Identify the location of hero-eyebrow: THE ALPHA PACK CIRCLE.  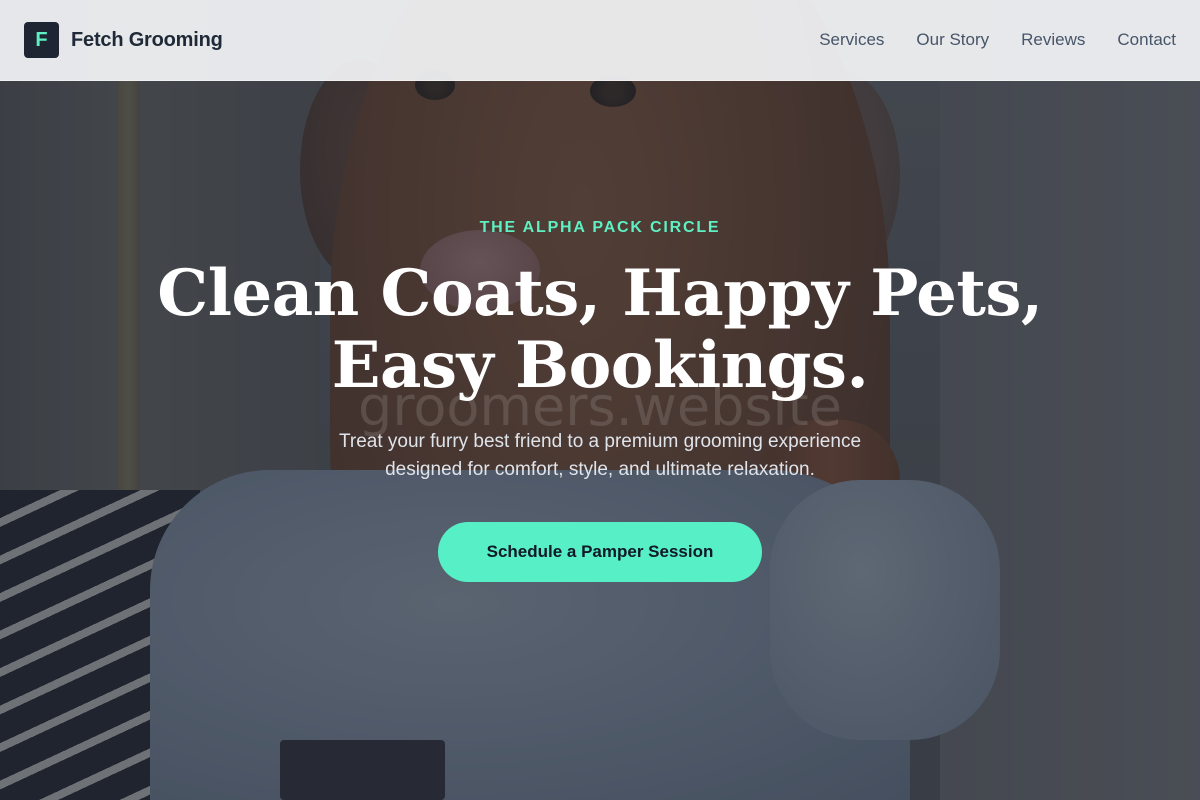
(600, 227).